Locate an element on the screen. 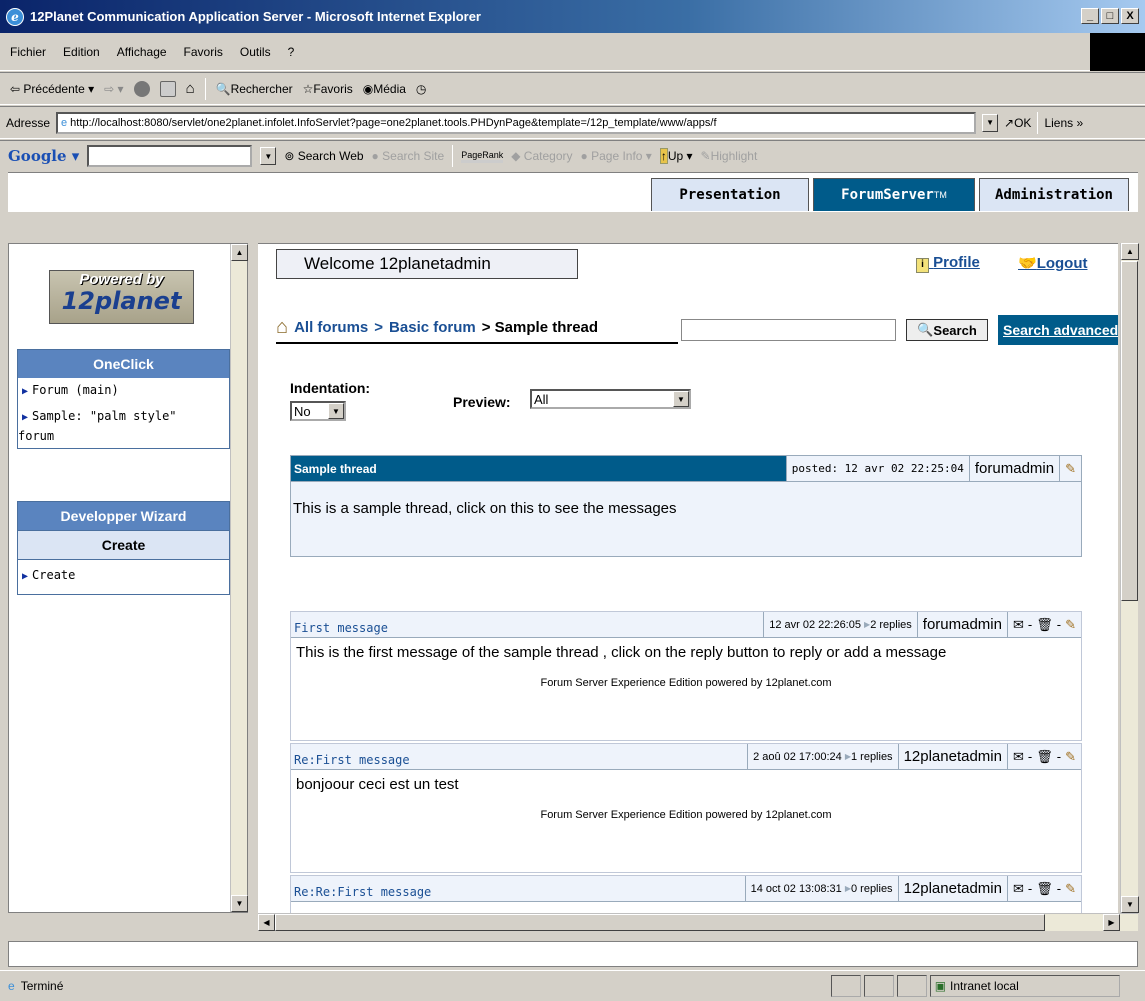 Image resolution: width=1145 pixels, height=1001 pixels. refresh-icon is located at coordinates (167, 88).